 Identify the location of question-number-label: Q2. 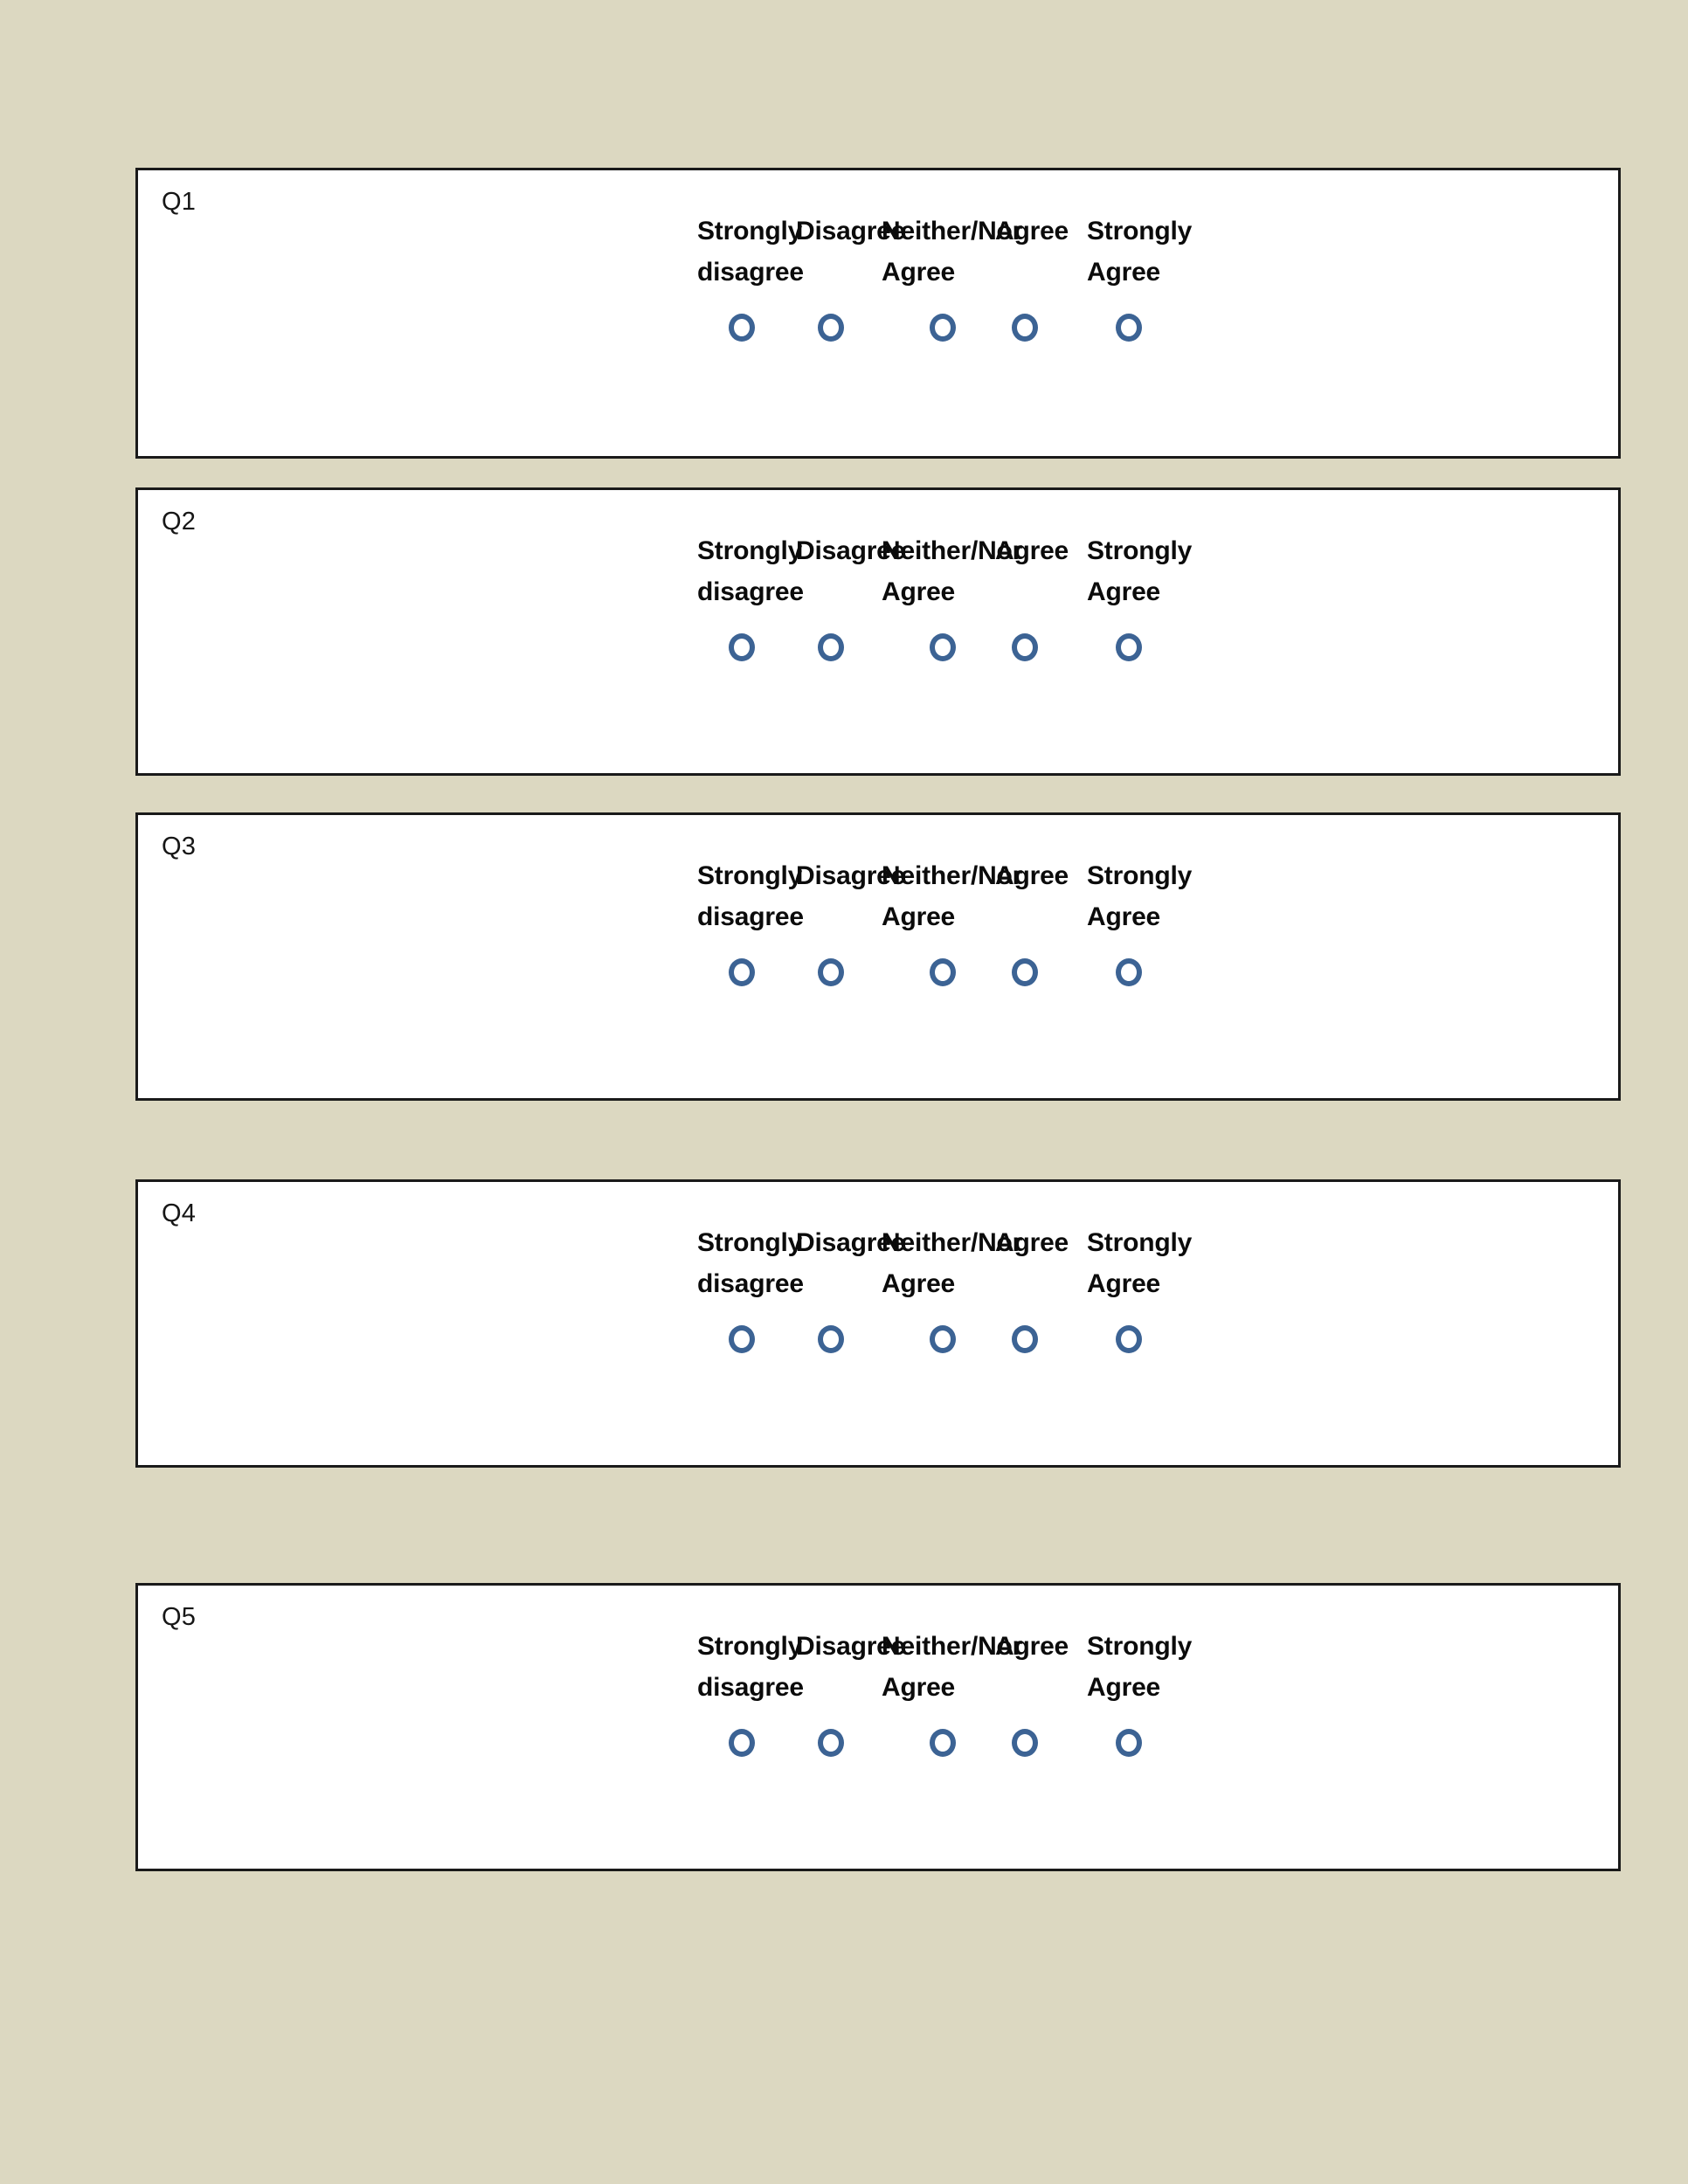
(179, 522).